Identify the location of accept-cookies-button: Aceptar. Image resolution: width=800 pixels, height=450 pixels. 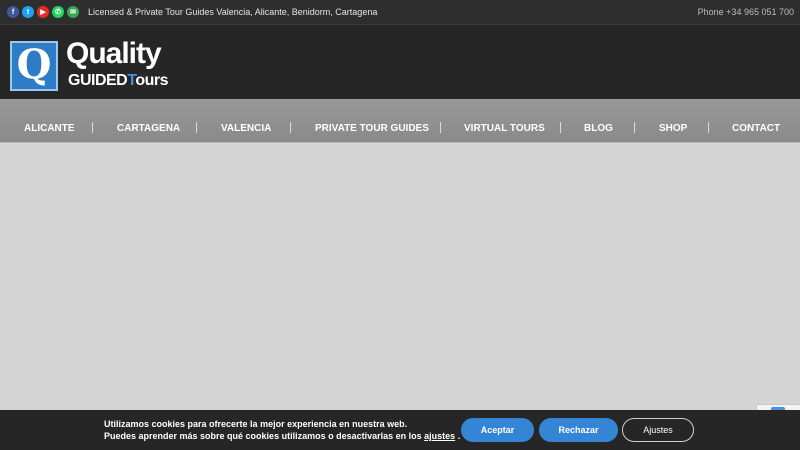
(497, 430).